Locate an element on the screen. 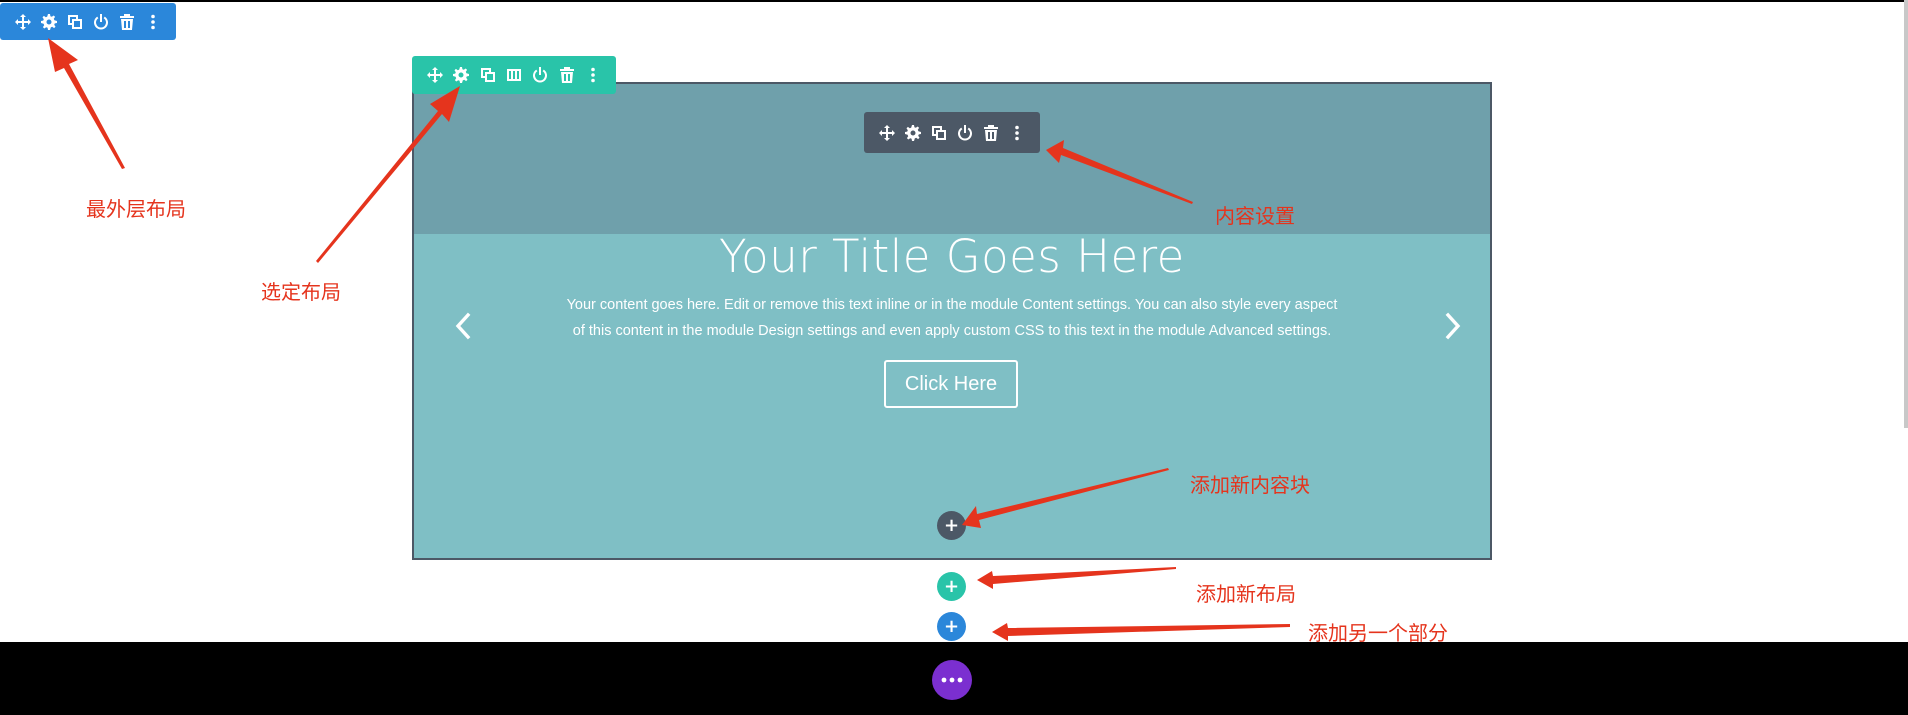  columns-icon is located at coordinates (514, 75).